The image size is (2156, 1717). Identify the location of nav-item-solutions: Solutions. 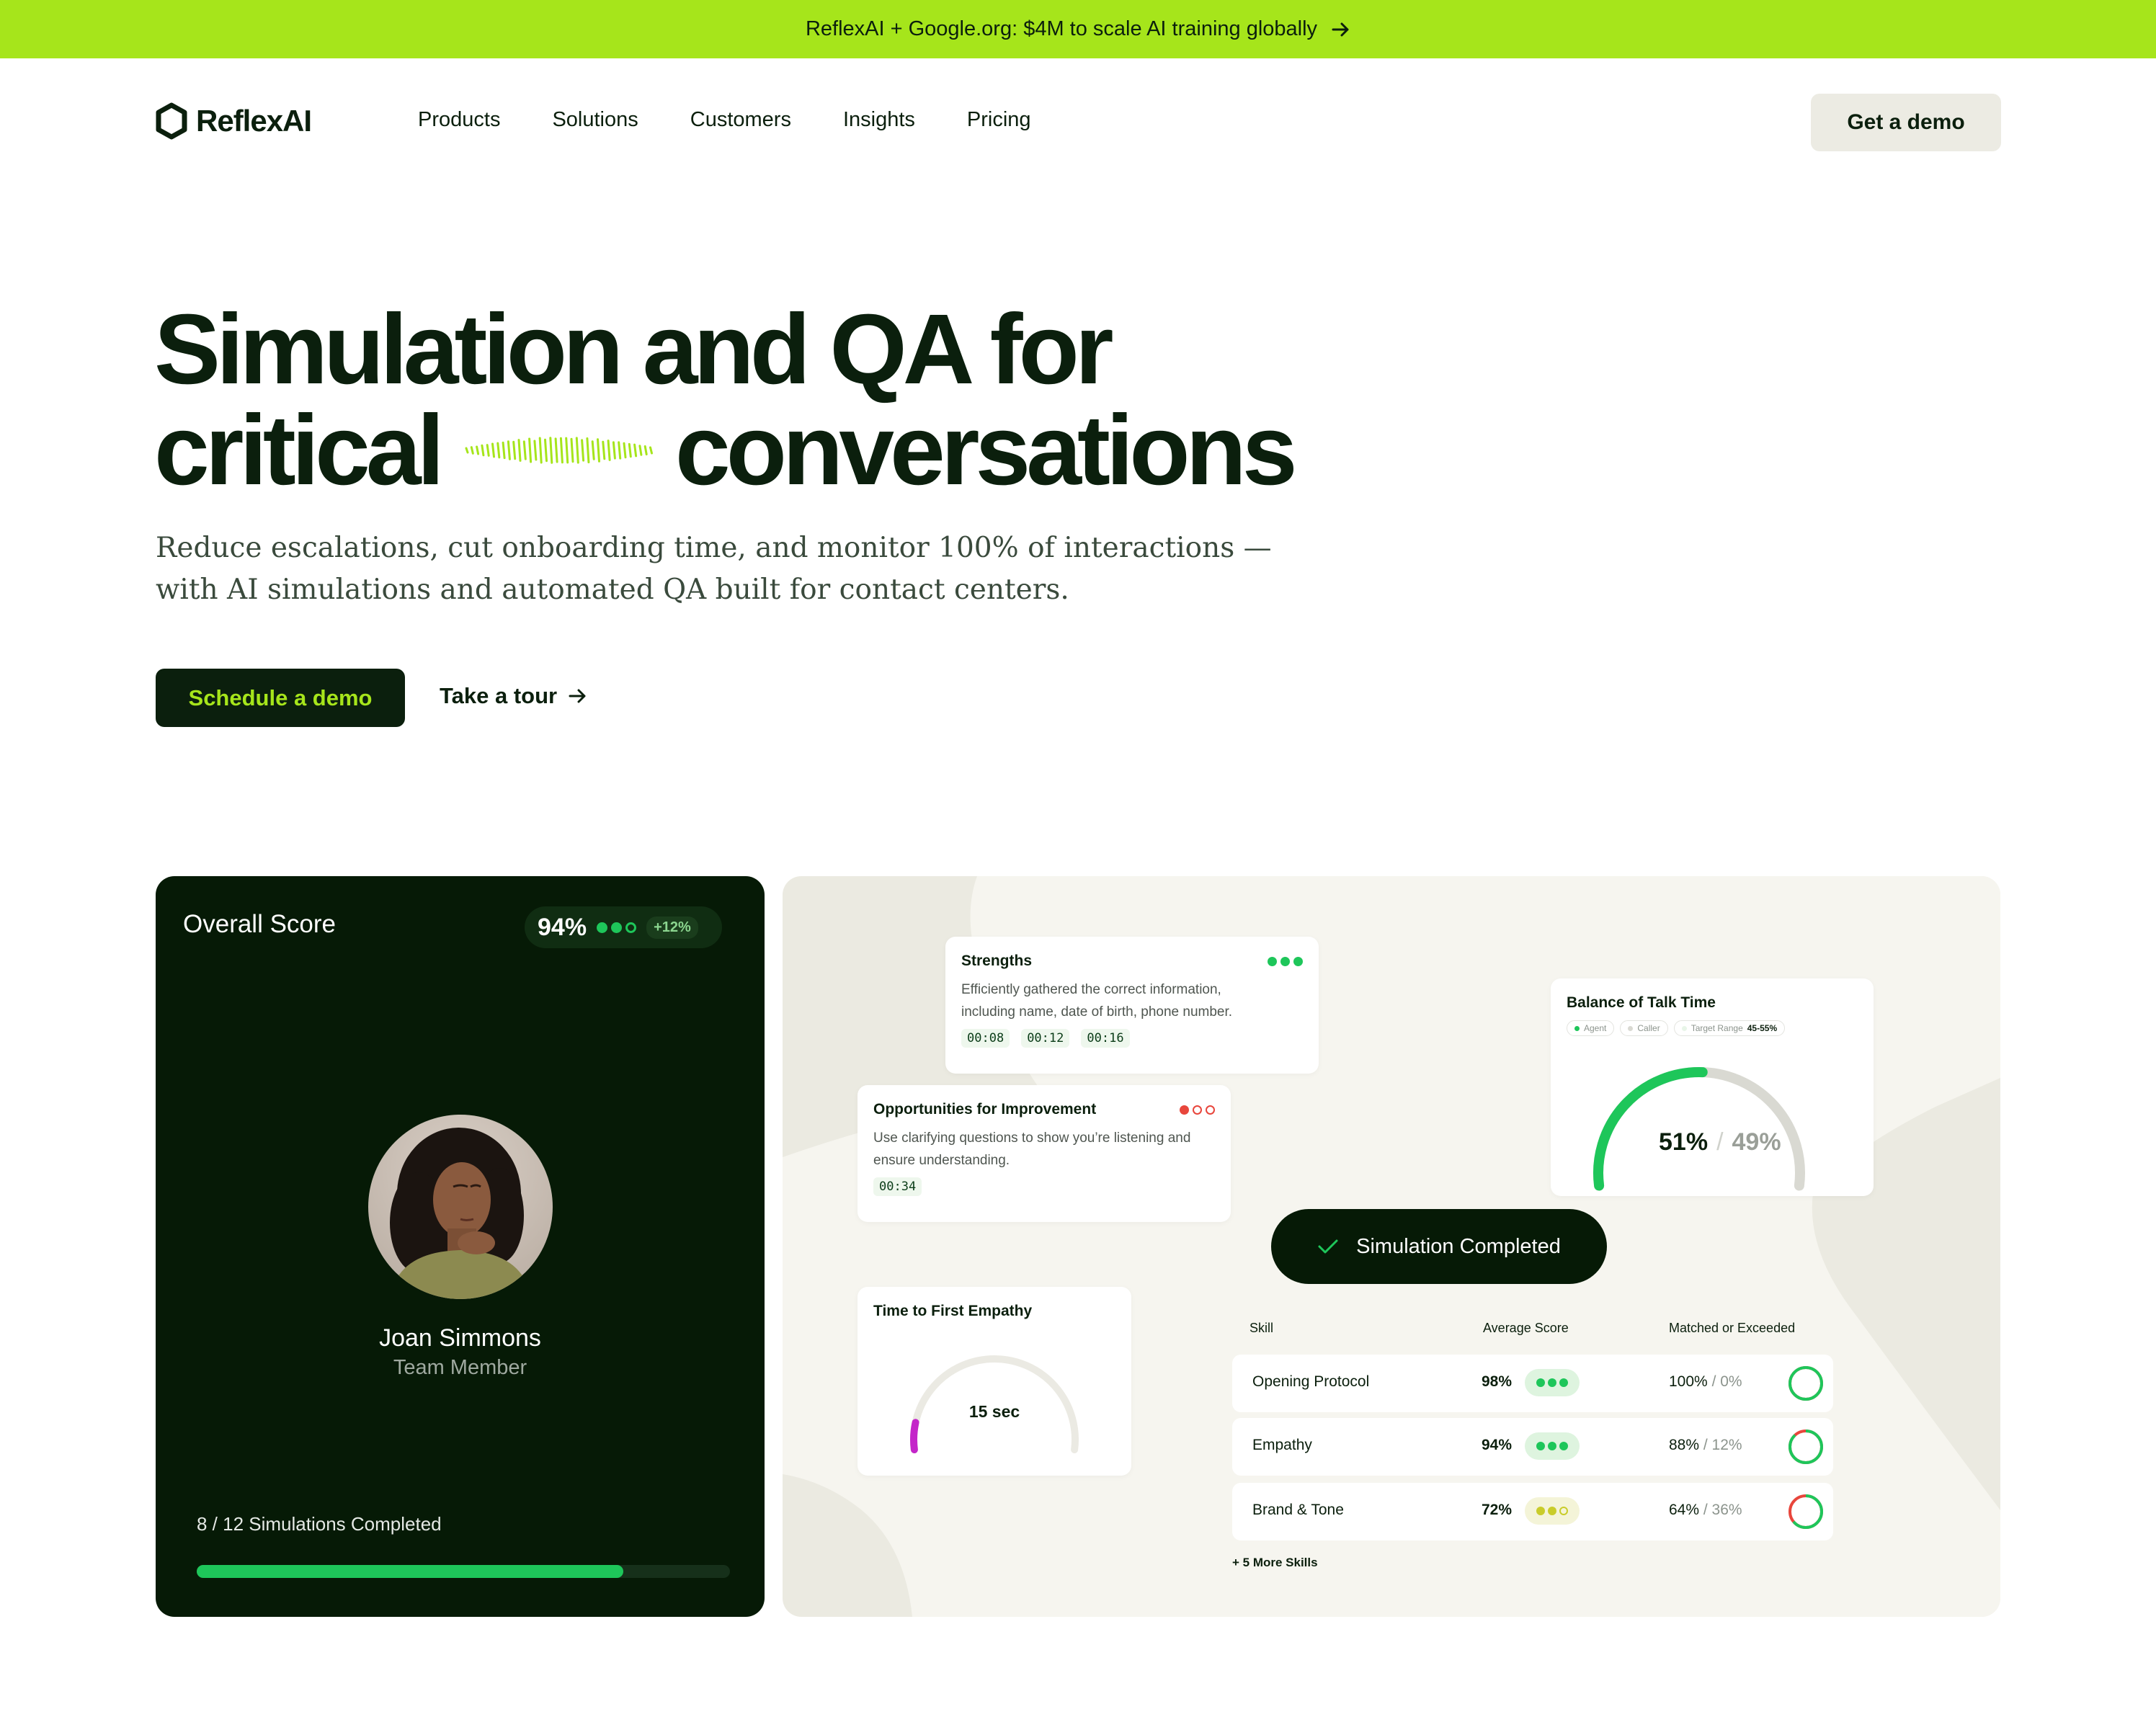
(595, 120).